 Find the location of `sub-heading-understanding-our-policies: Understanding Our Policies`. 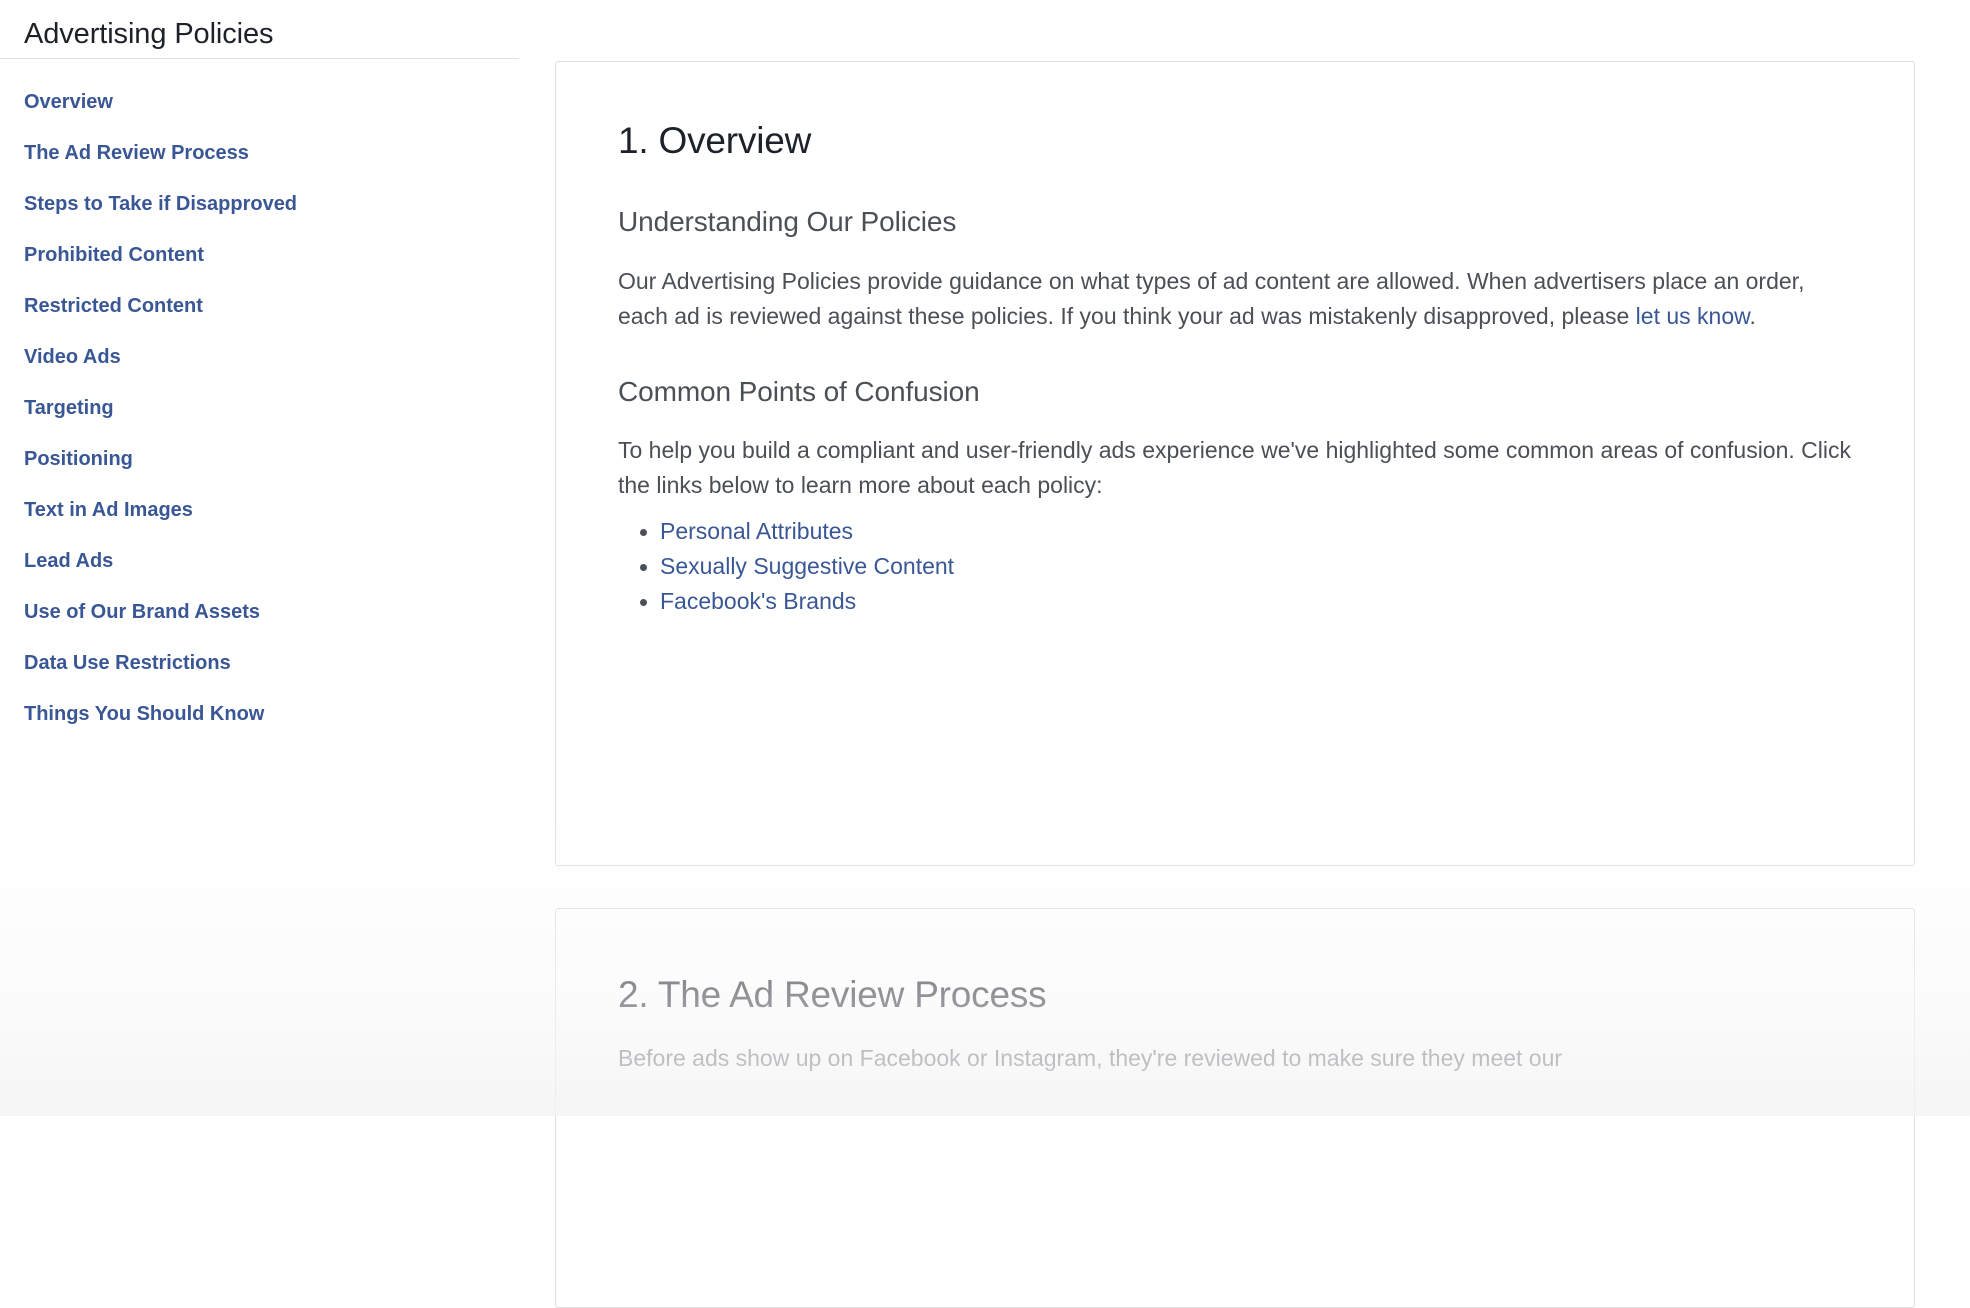

sub-heading-understanding-our-policies: Understanding Our Policies is located at coordinates (787, 222).